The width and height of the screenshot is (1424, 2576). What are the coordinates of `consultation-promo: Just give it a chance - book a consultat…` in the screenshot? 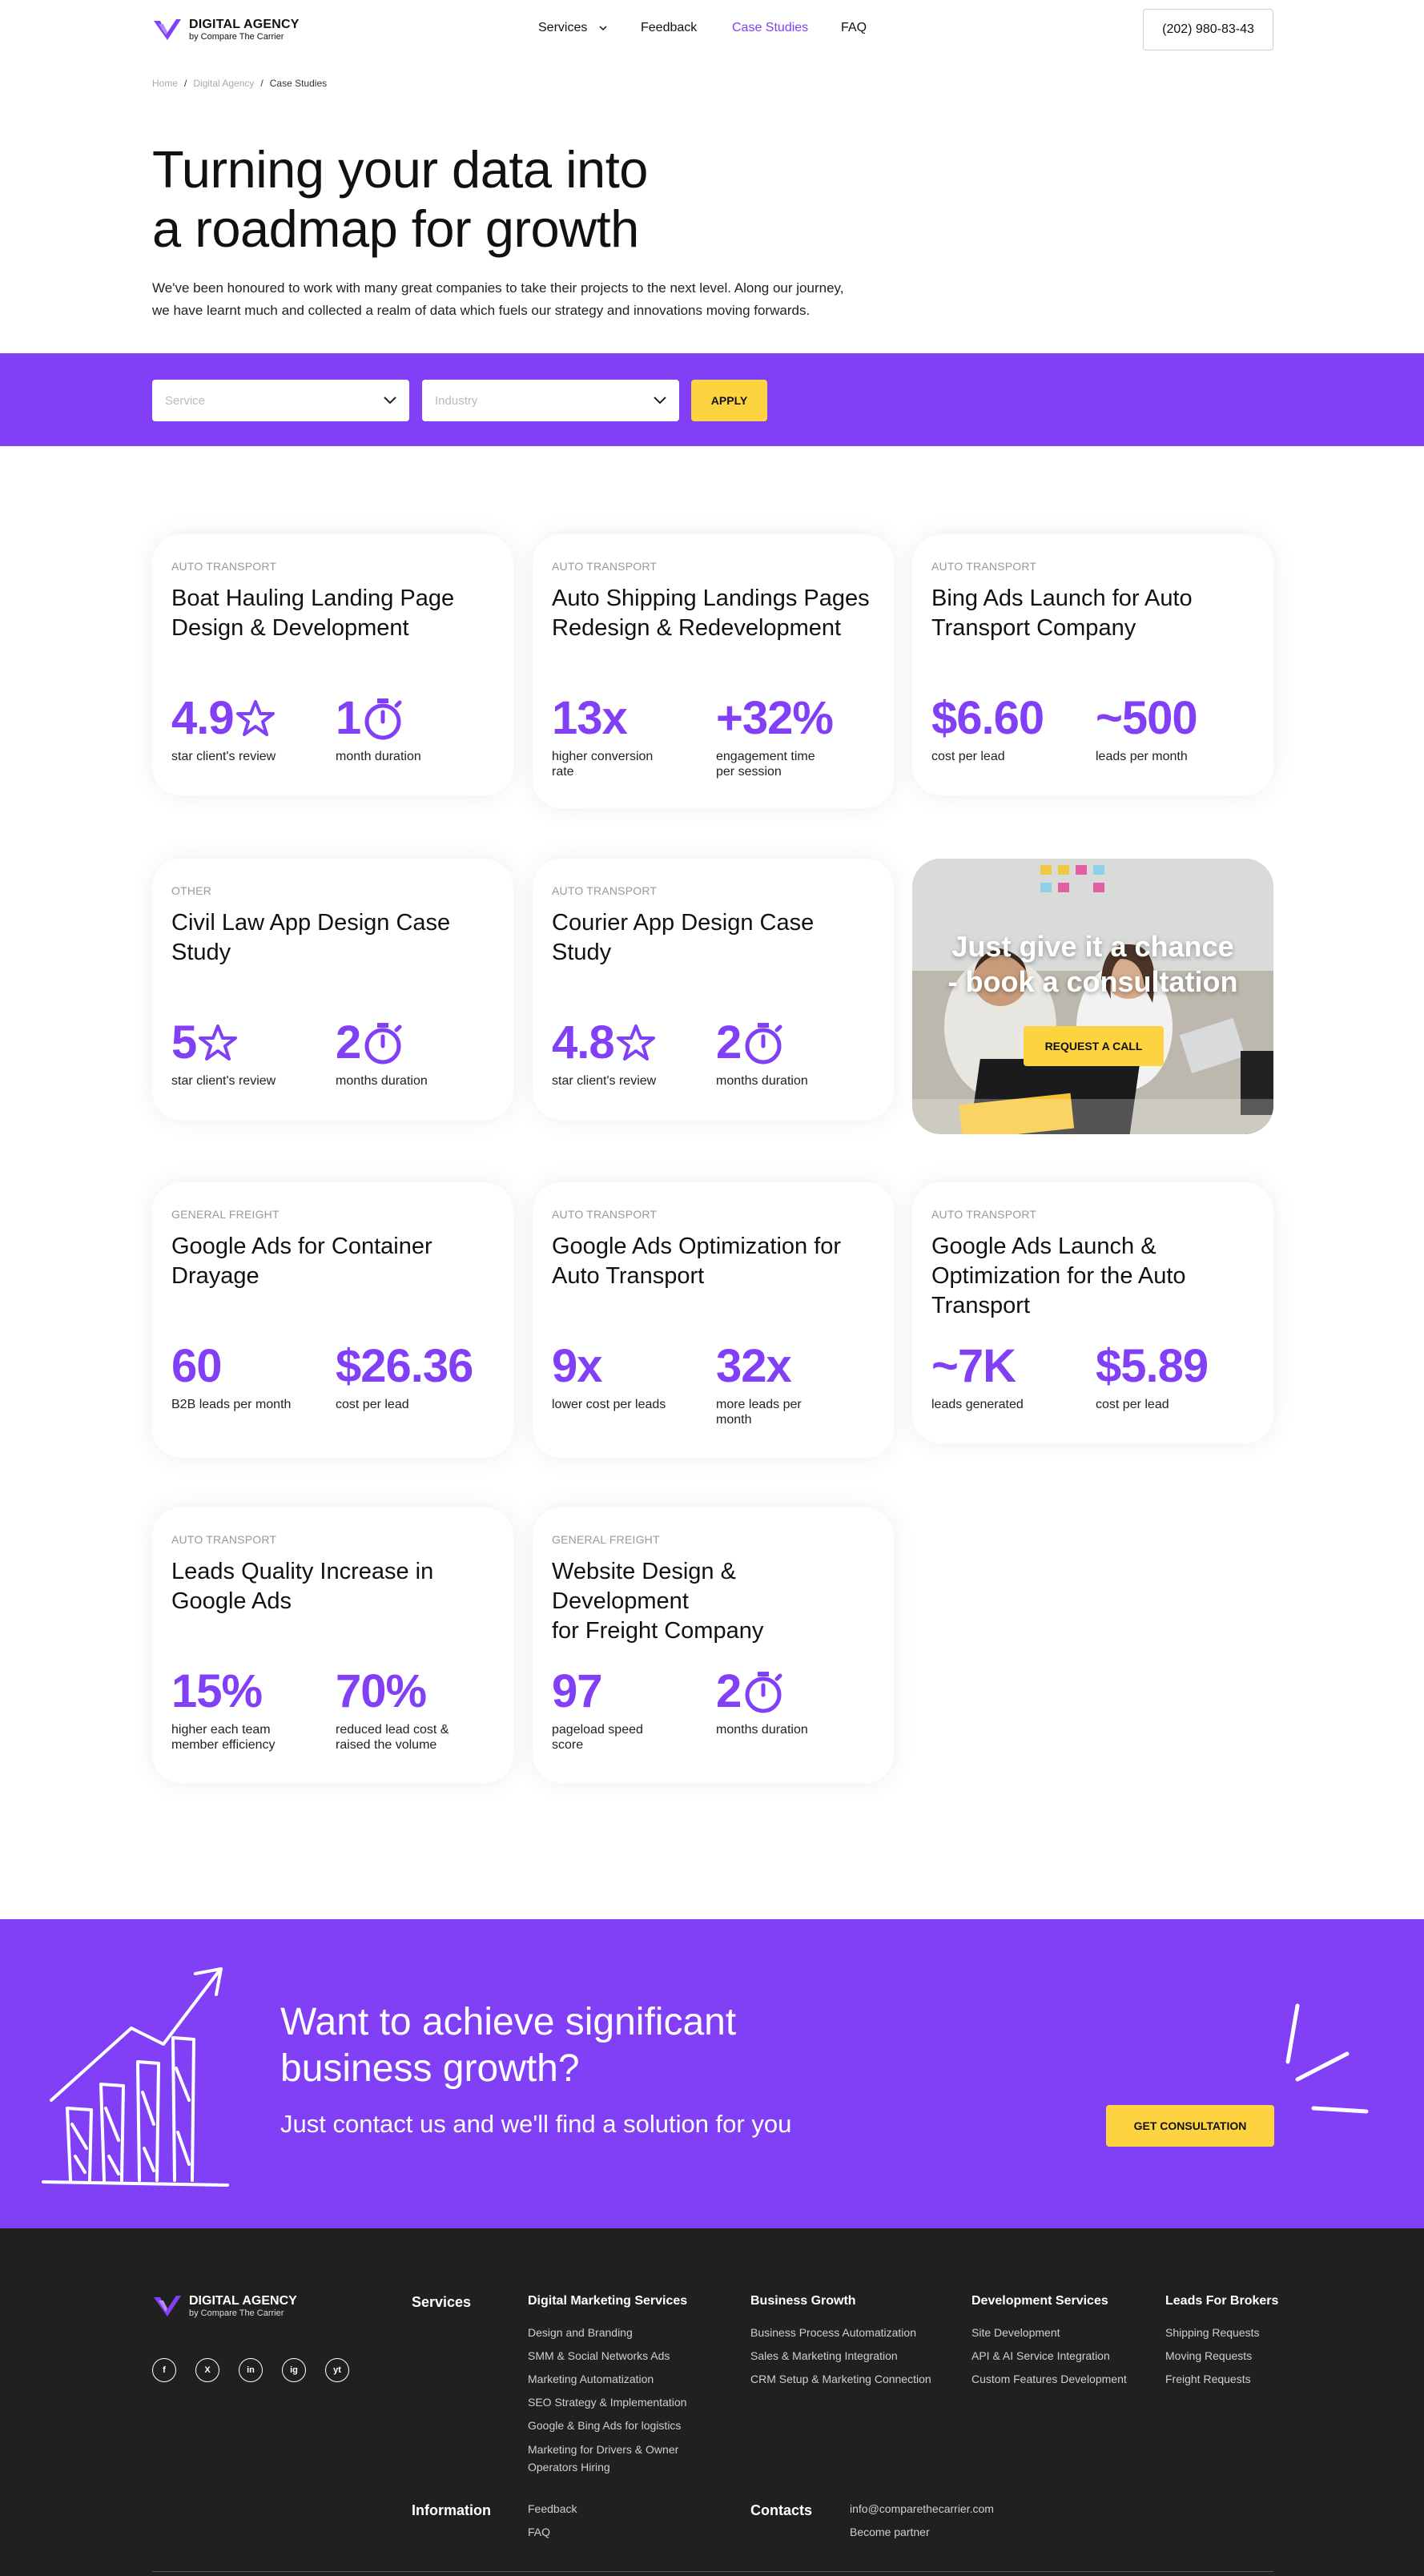 It's located at (1092, 997).